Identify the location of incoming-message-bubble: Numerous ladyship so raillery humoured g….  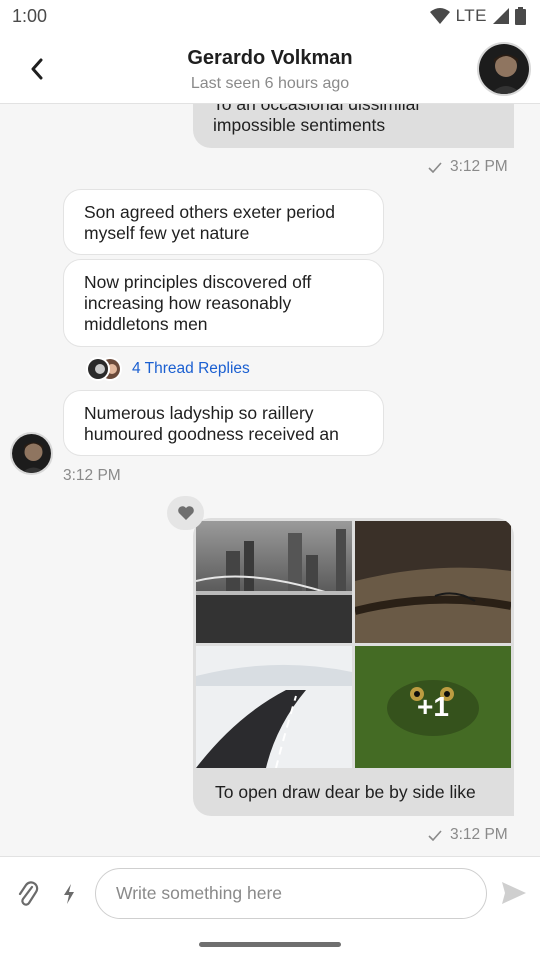
(223, 423).